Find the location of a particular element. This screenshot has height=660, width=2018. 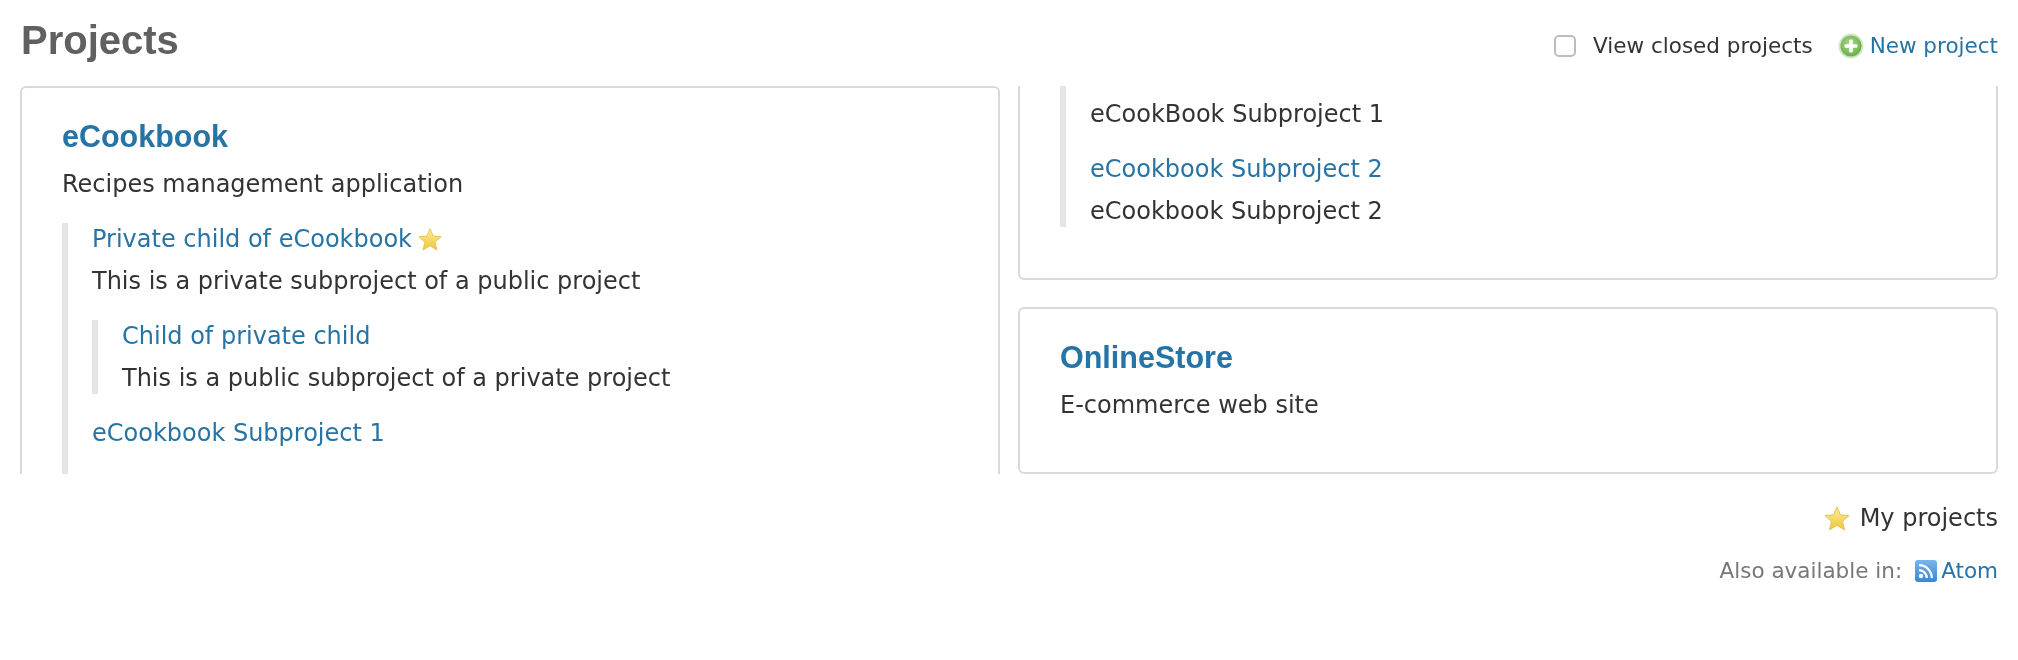

subproject-description: This is a public subproject of a private project is located at coordinates (397, 378).